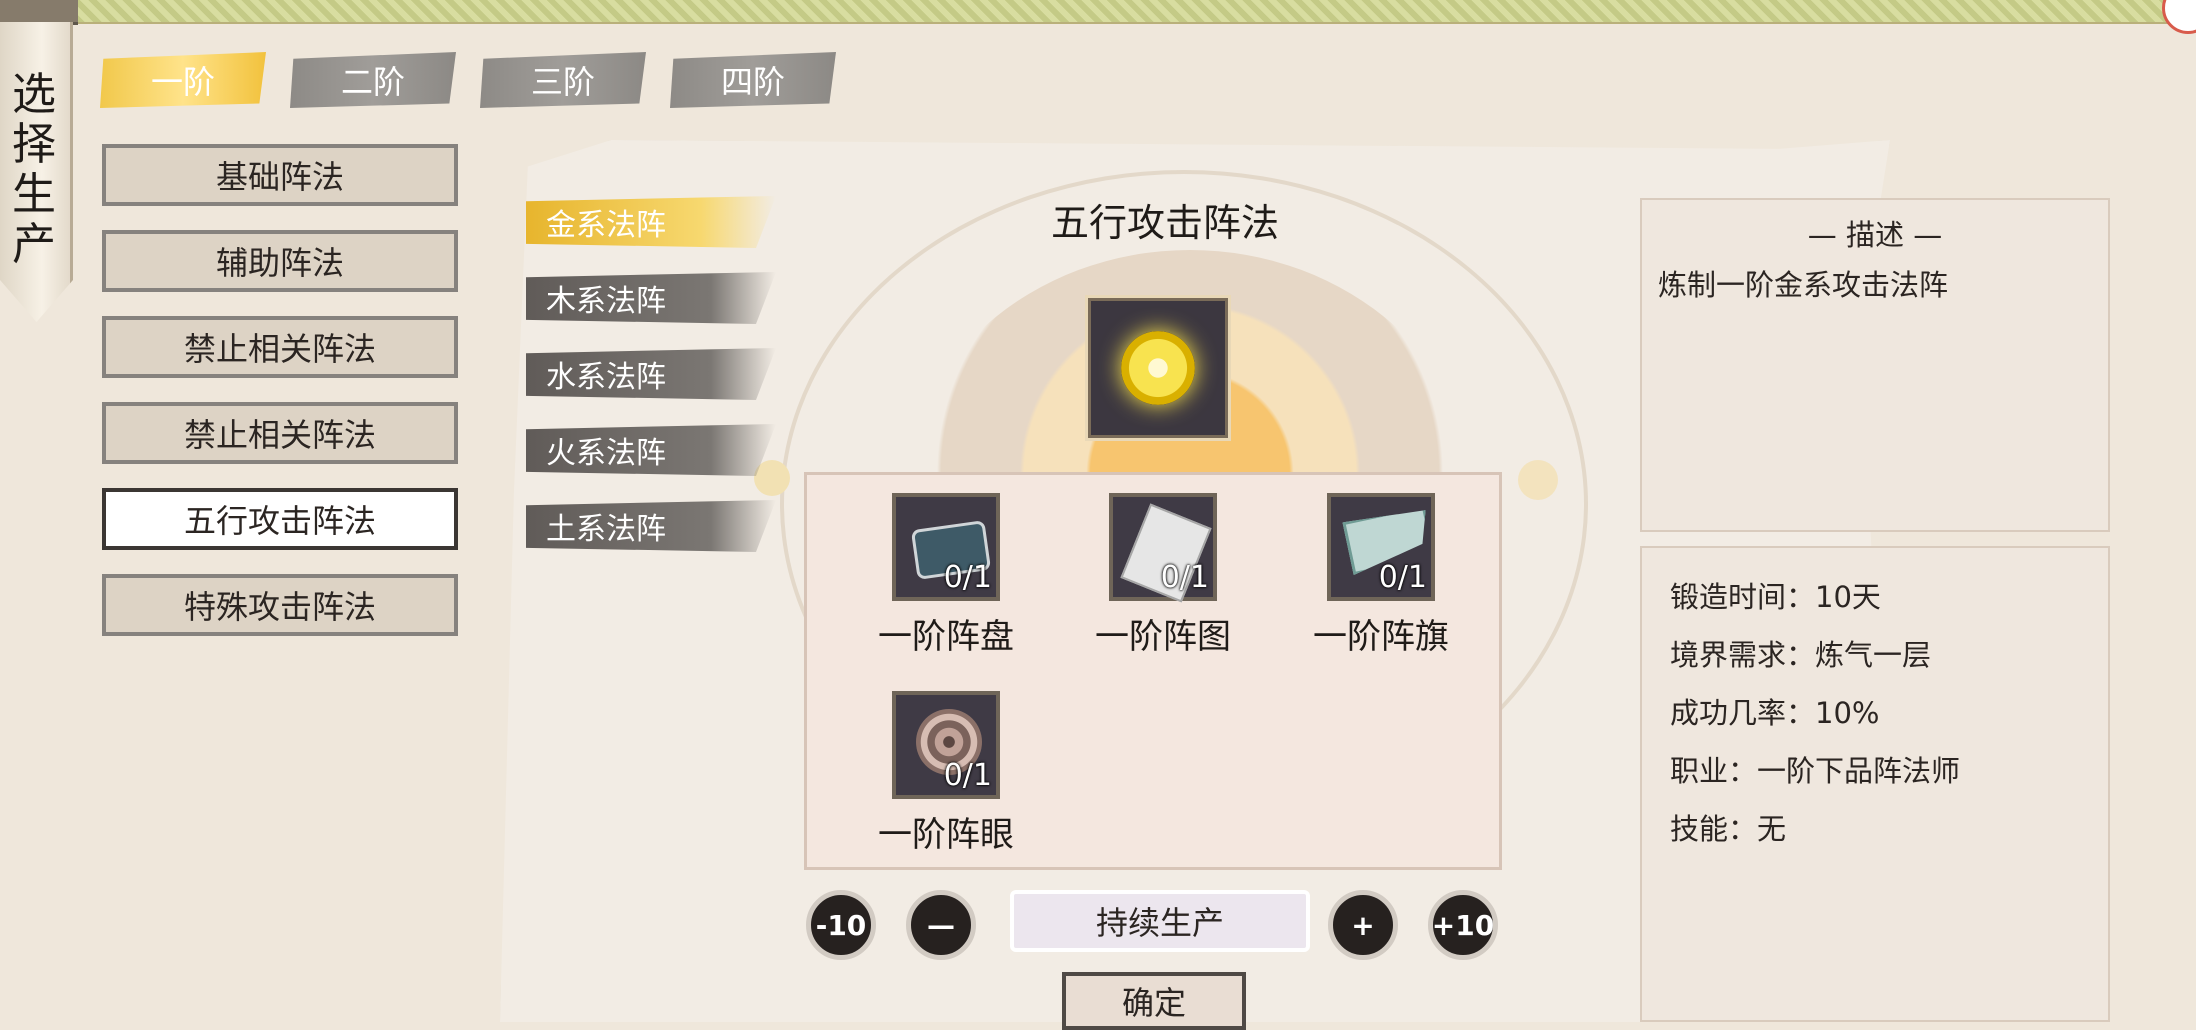 This screenshot has width=2196, height=1030. What do you see at coordinates (1163, 548) in the screenshot?
I see `array-diagram-icon: 0/1` at bounding box center [1163, 548].